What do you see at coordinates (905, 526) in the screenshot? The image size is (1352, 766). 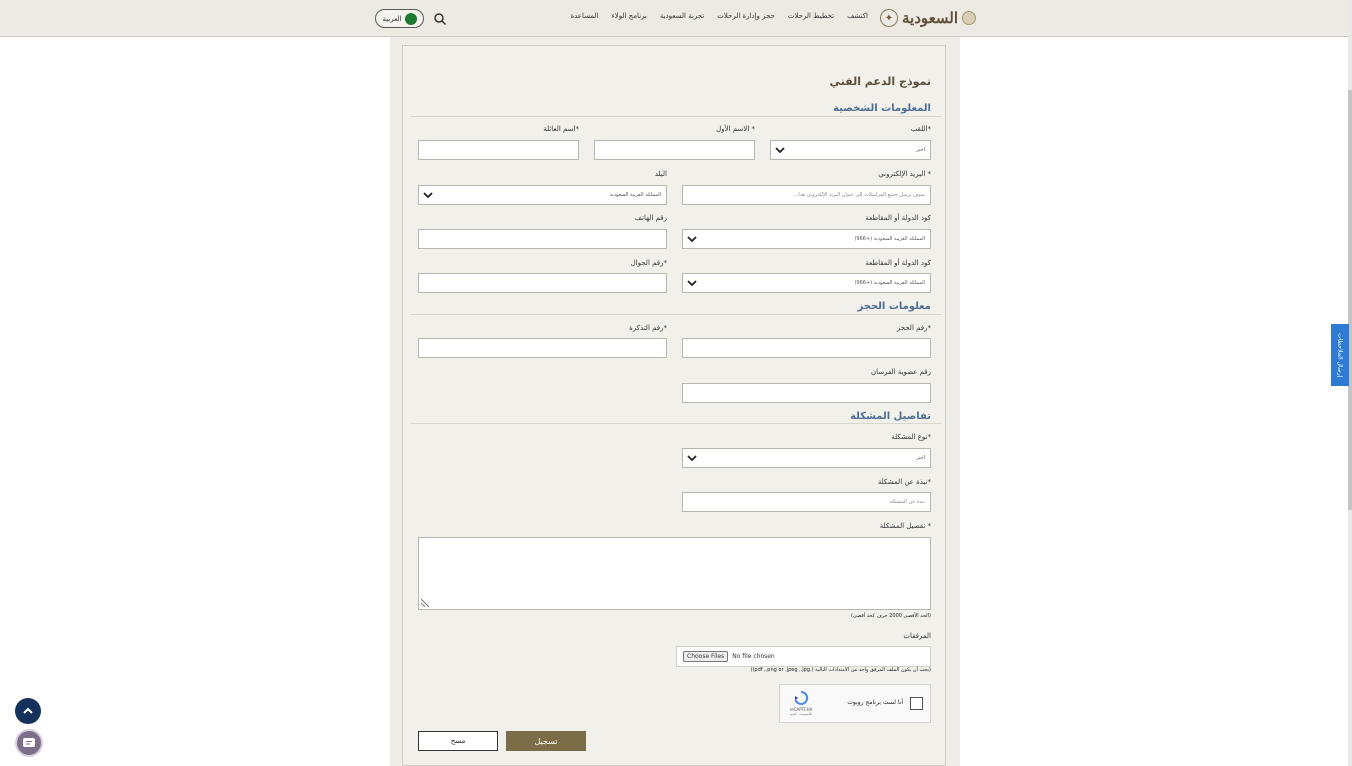 I see `issue-details-label: * تفصيل المشكلة` at bounding box center [905, 526].